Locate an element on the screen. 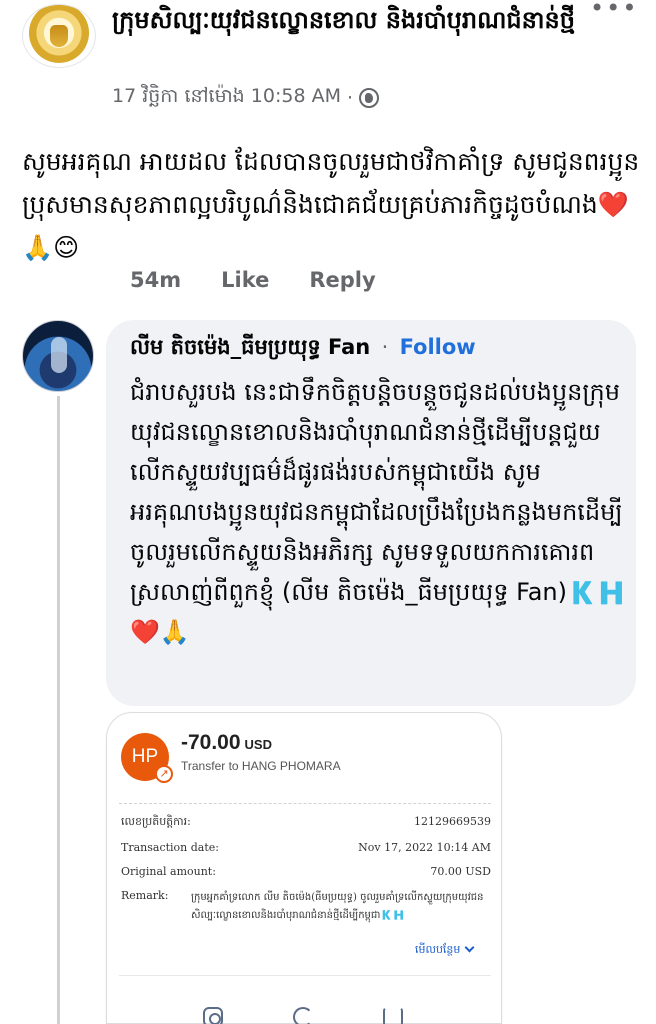 This screenshot has width=656, height=1024. transfer-amount: -70.00 USD is located at coordinates (226, 743).